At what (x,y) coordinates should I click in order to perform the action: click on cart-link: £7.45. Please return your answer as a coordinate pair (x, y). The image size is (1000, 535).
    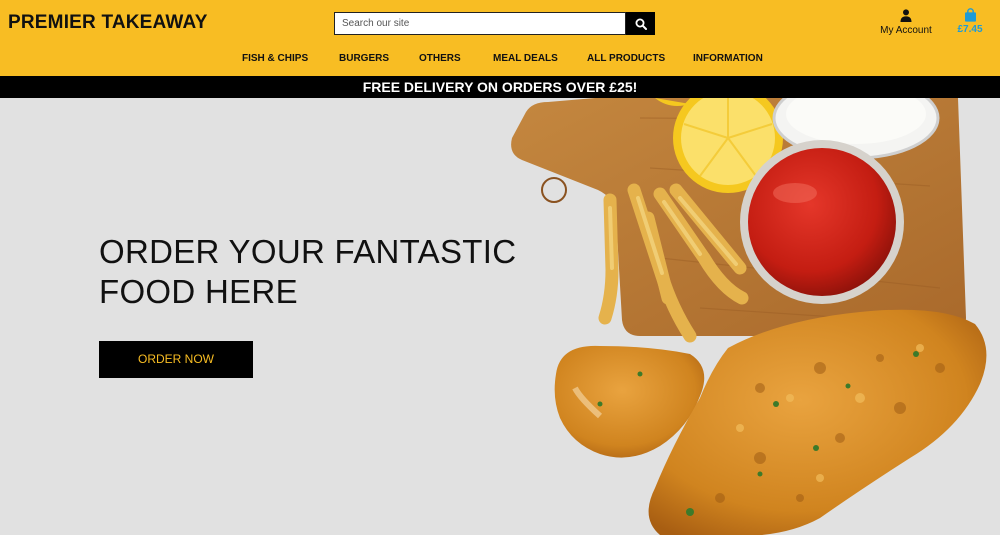
    Looking at the image, I should click on (970, 21).